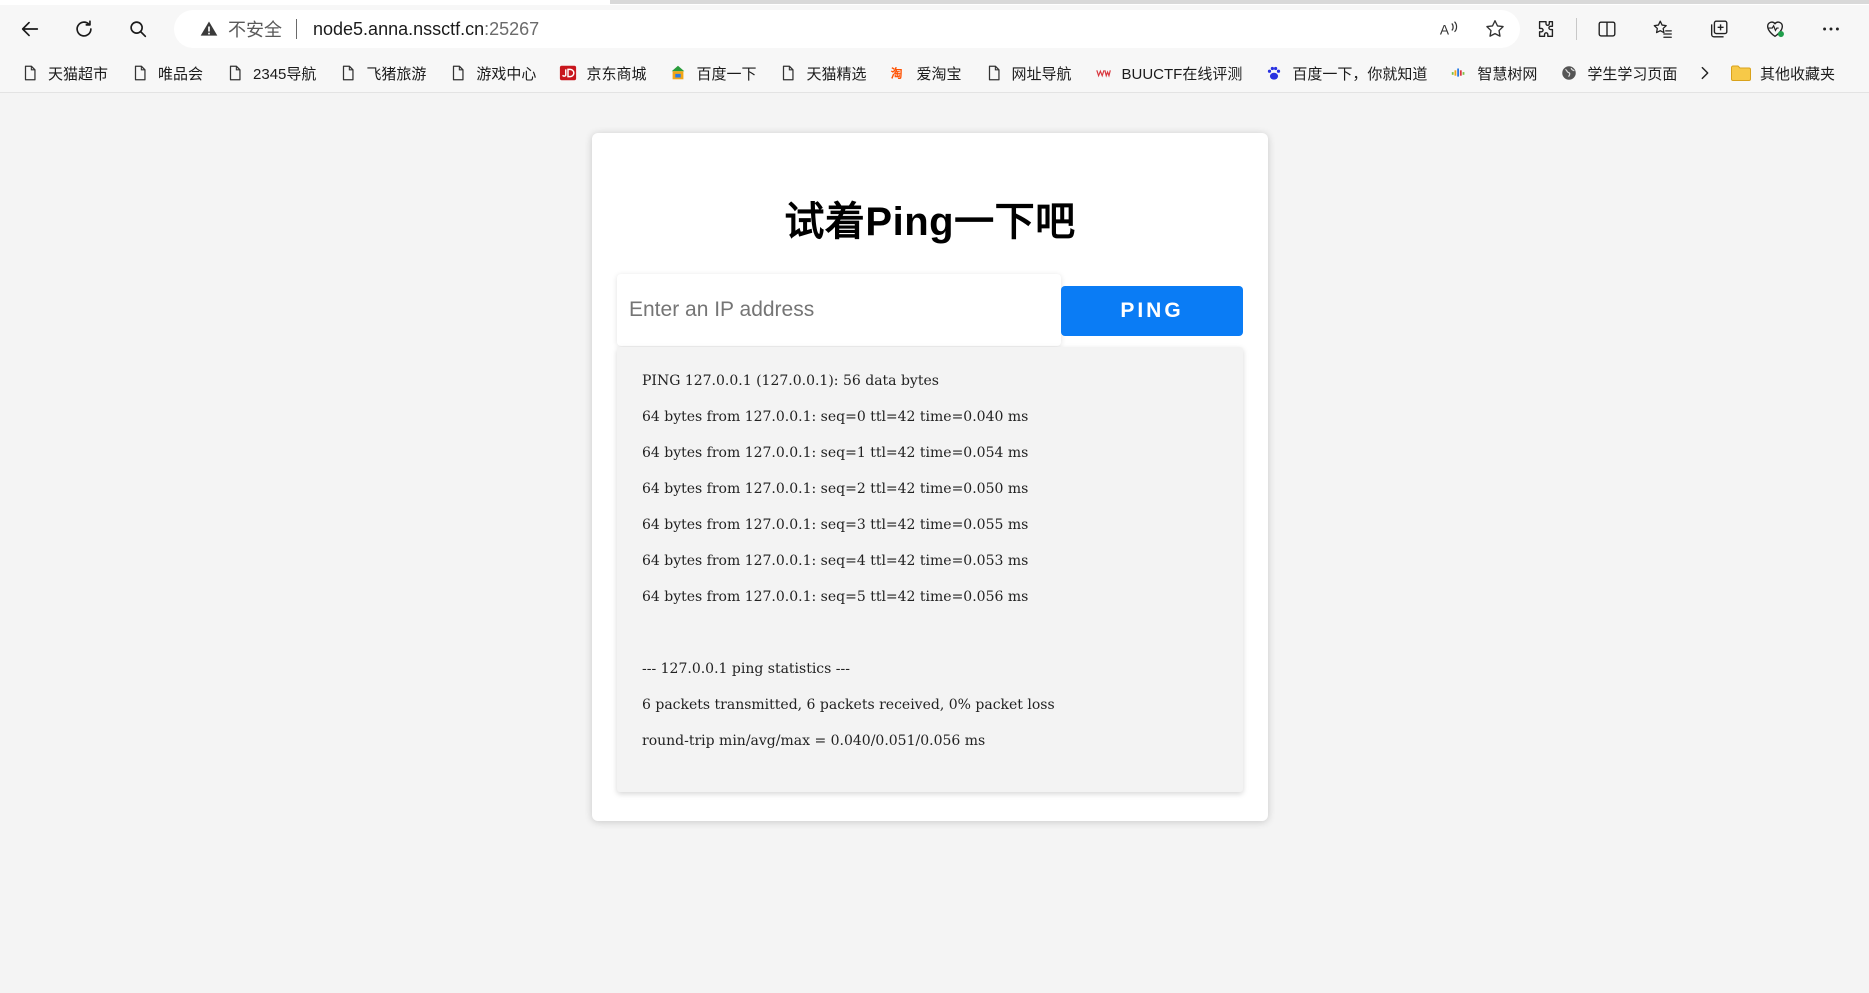 This screenshot has width=1869, height=993. I want to click on bookmark-label: 百度一下, so click(726, 74).